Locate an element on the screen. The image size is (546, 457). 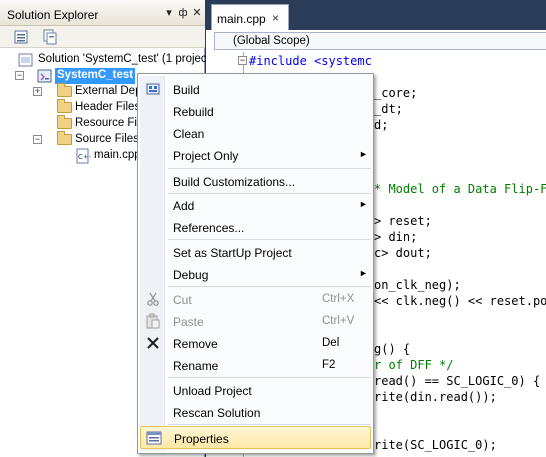
code-line: d; is located at coordinates (381, 125).